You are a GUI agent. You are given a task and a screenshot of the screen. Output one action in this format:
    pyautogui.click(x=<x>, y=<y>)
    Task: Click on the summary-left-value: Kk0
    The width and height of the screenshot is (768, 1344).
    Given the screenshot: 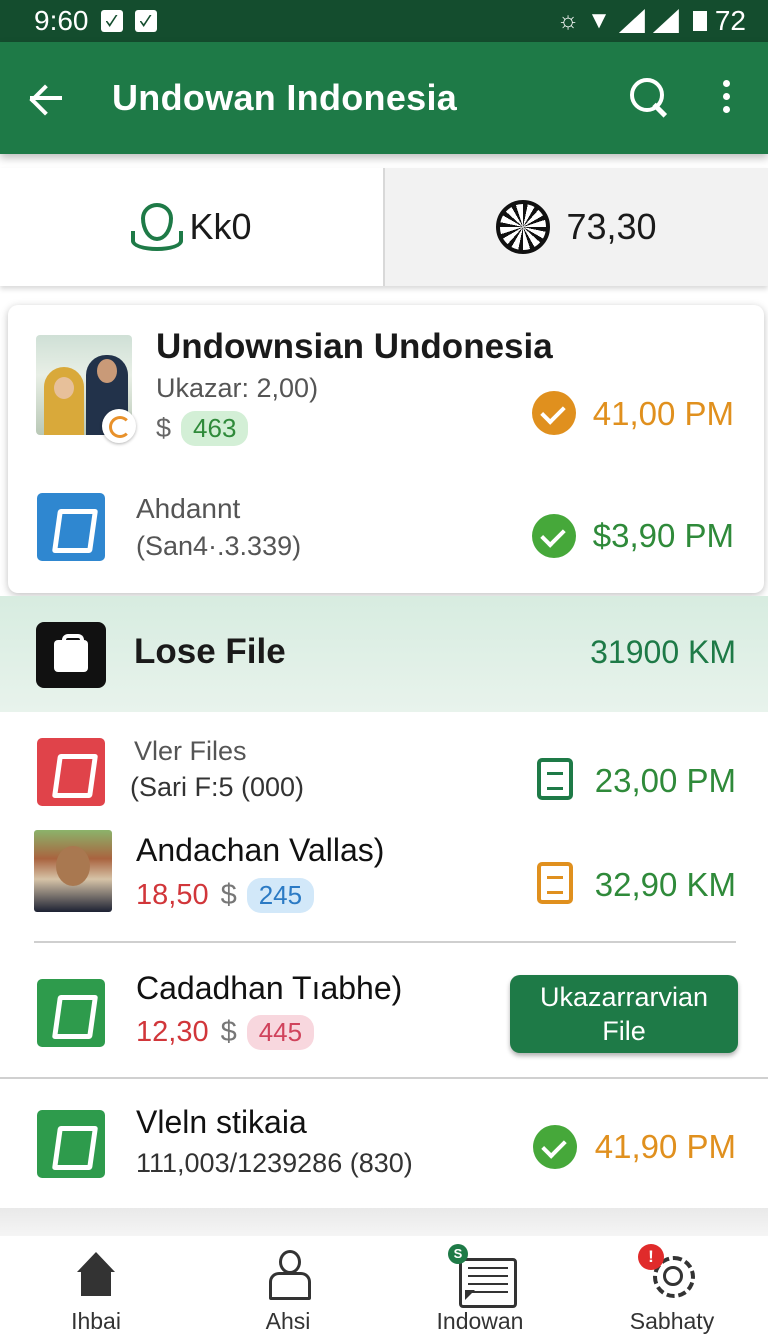 What is the action you would take?
    pyautogui.click(x=220, y=226)
    